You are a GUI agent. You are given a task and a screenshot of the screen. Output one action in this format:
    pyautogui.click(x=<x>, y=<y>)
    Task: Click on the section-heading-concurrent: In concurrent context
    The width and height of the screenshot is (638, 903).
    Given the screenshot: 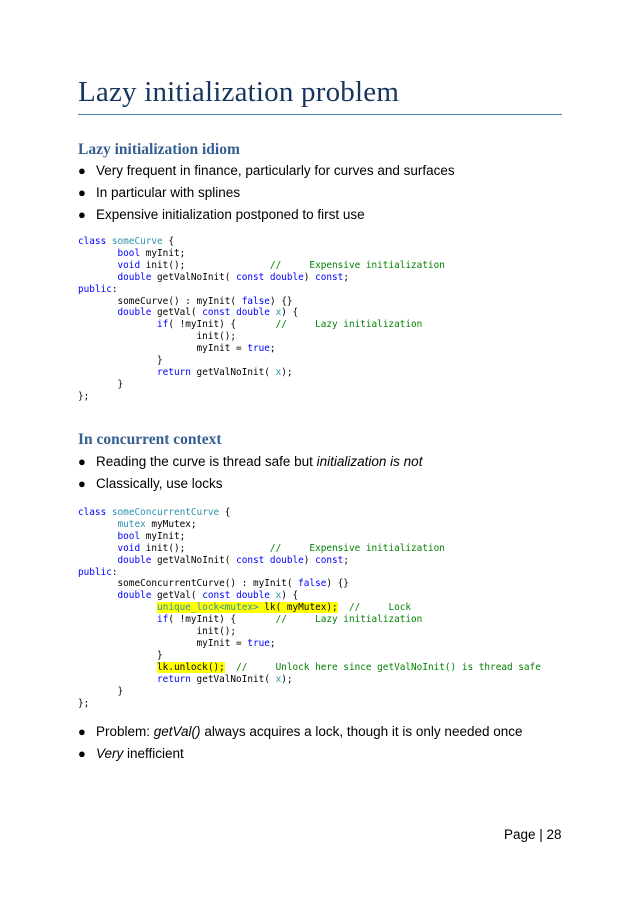 What is the action you would take?
    pyautogui.click(x=150, y=439)
    